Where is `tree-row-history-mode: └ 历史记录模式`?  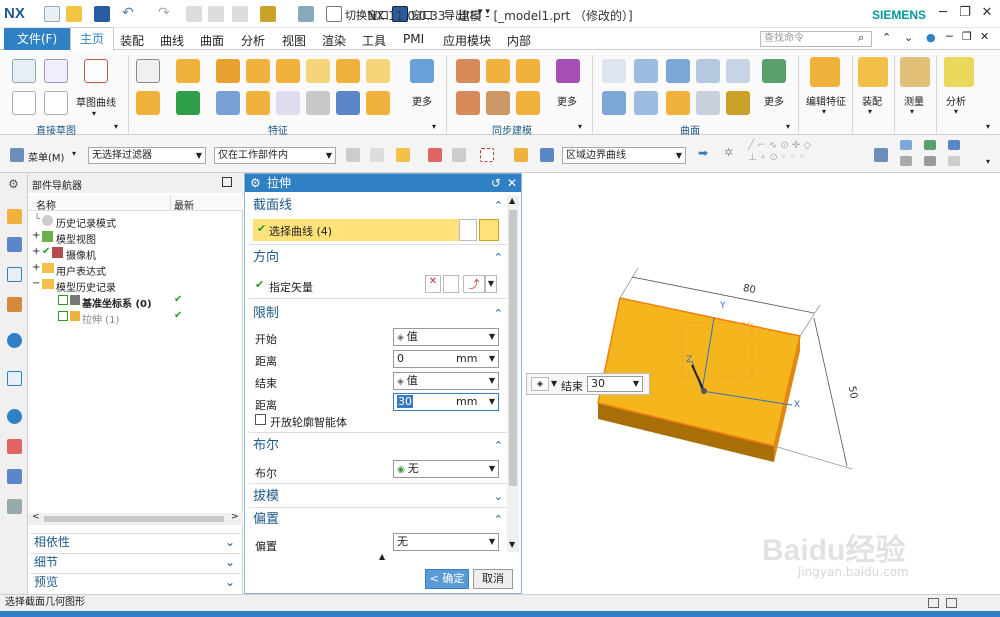 tree-row-history-mode: └ 历史记录模式 is located at coordinates (135, 222).